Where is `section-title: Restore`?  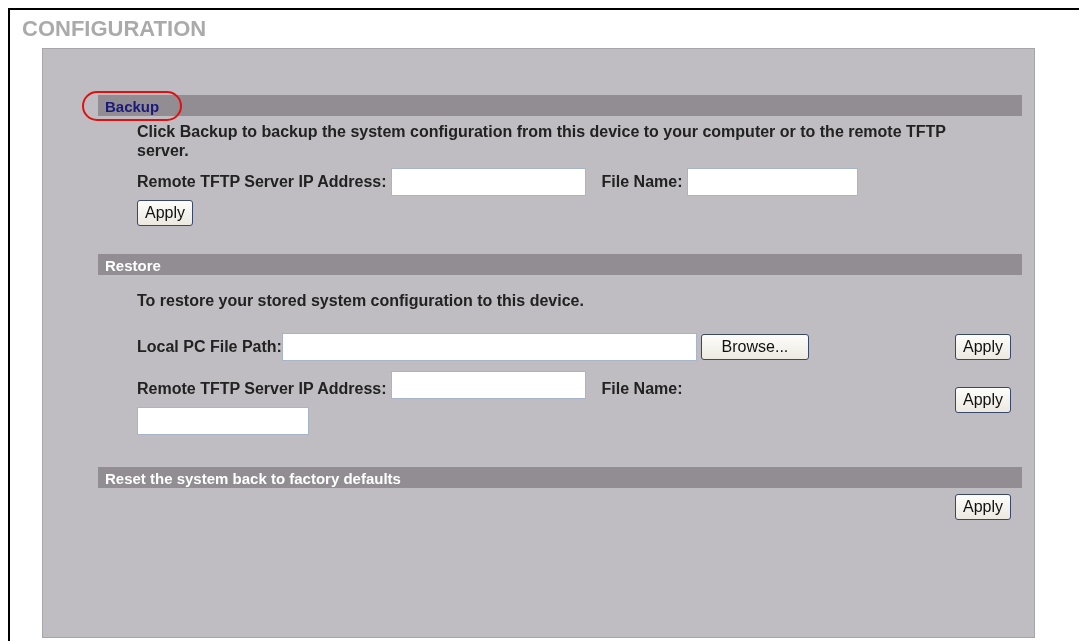 section-title: Restore is located at coordinates (132, 266).